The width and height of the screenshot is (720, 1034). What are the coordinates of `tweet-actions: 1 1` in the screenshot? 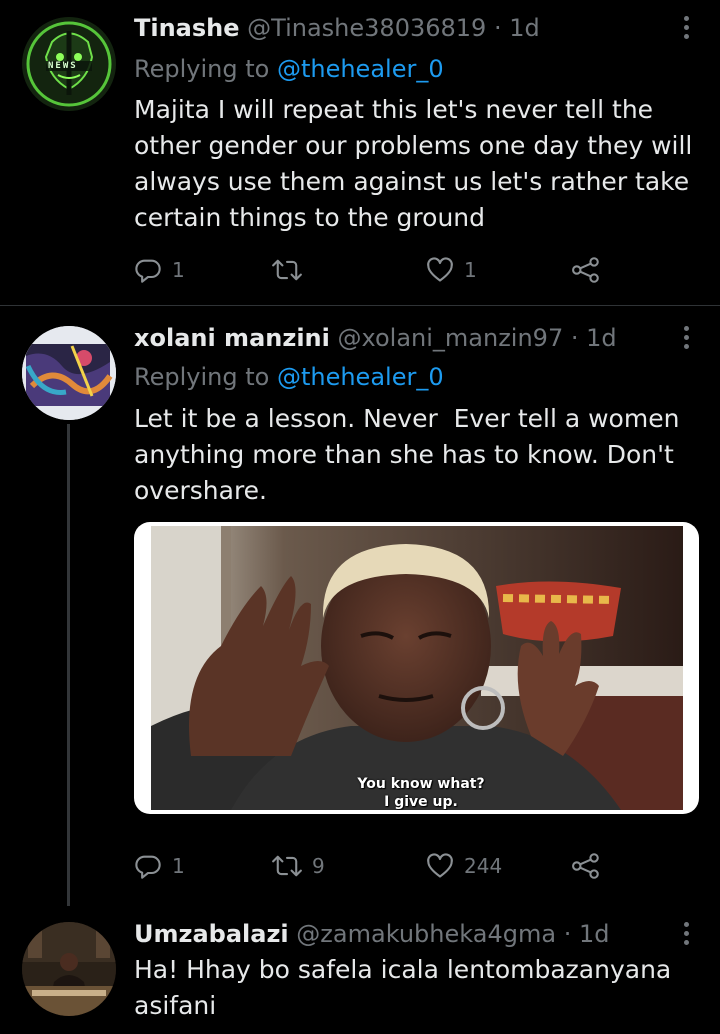 It's located at (374, 270).